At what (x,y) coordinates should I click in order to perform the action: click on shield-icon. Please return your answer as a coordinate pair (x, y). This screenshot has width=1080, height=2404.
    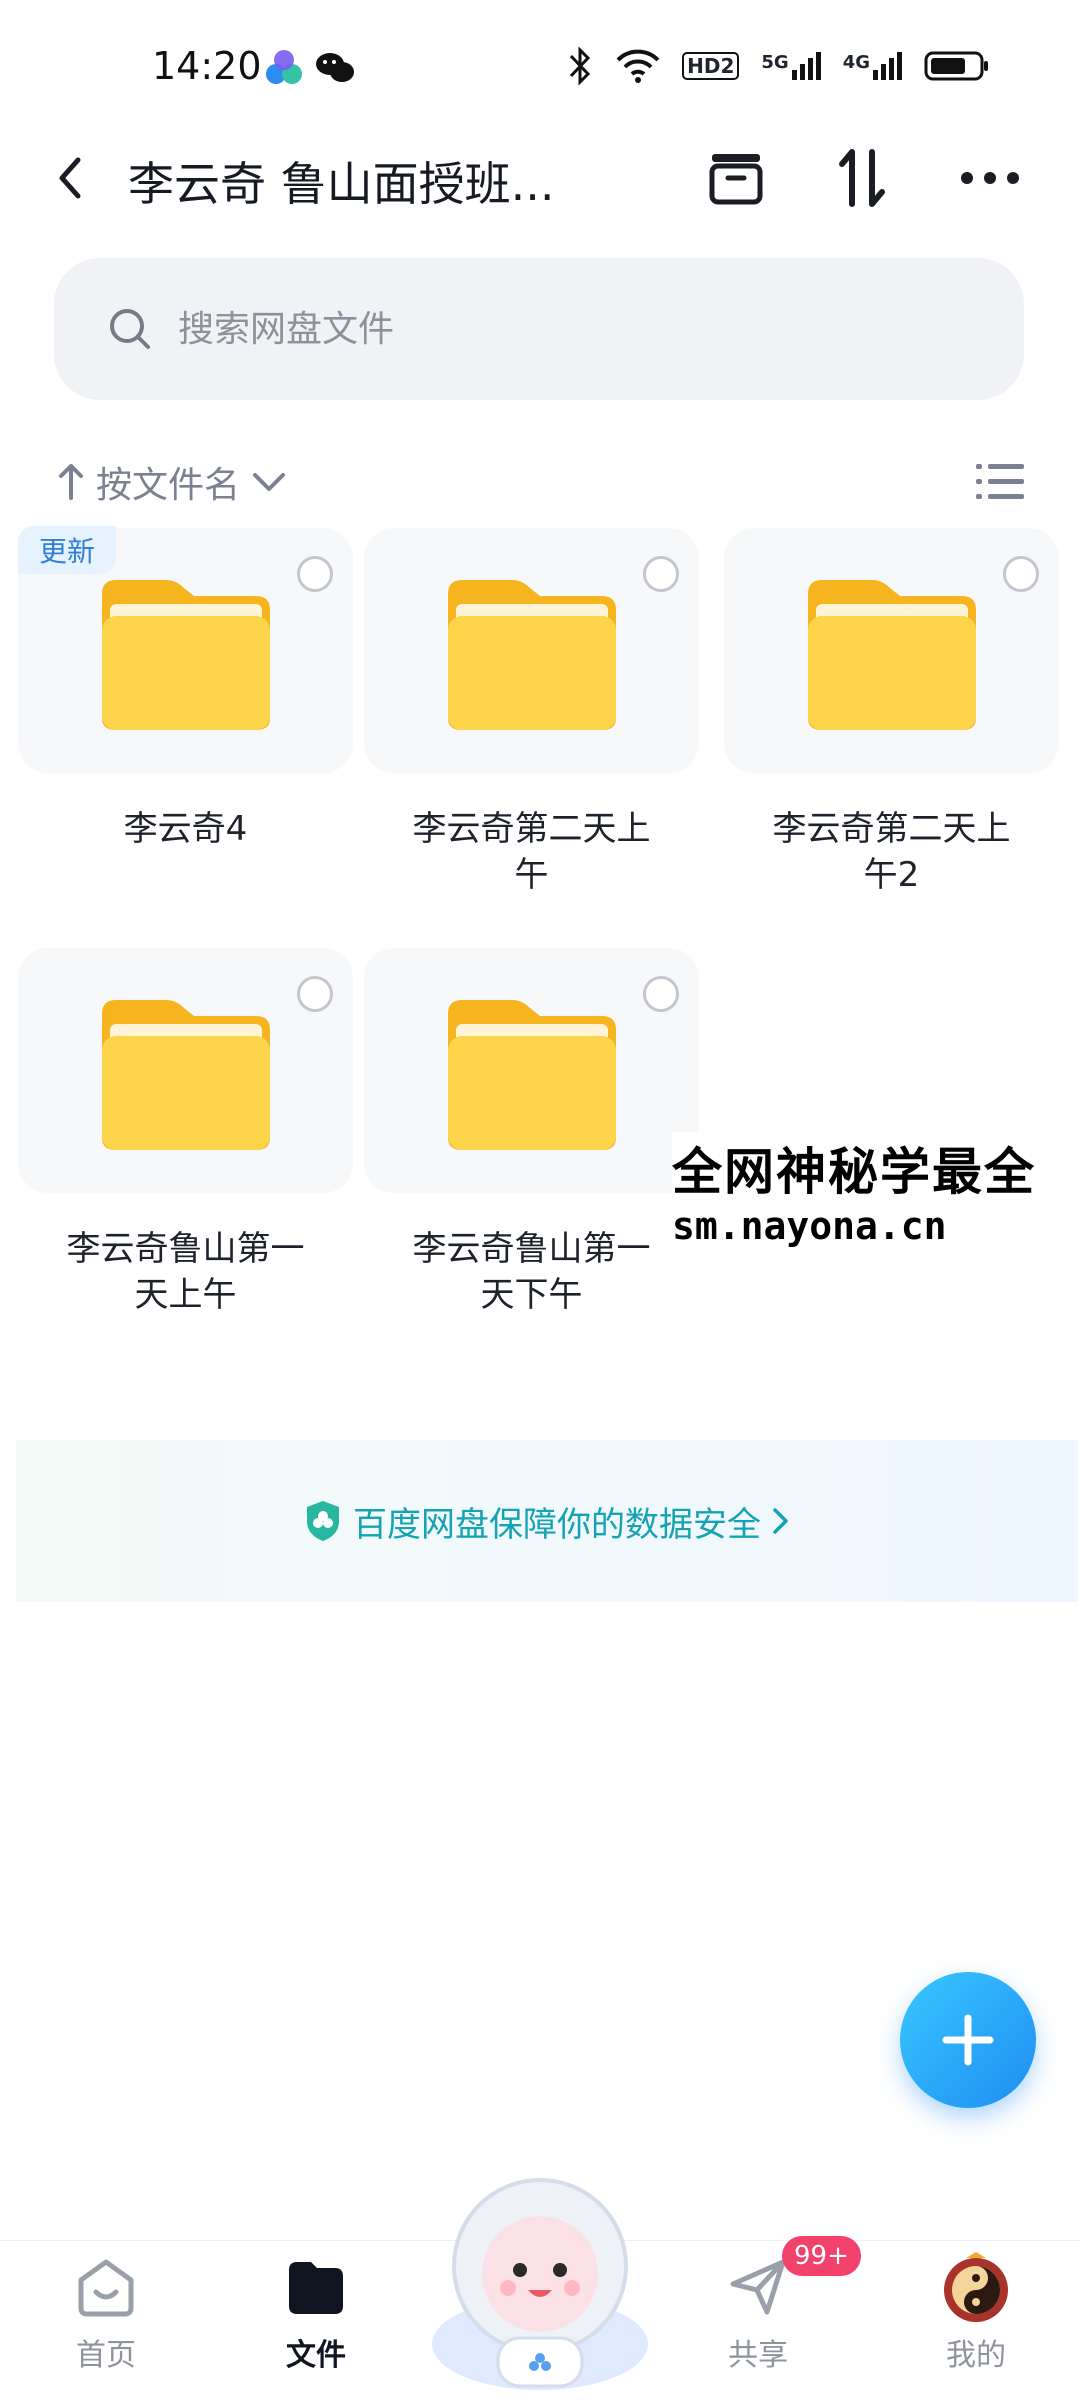
    Looking at the image, I should click on (323, 1521).